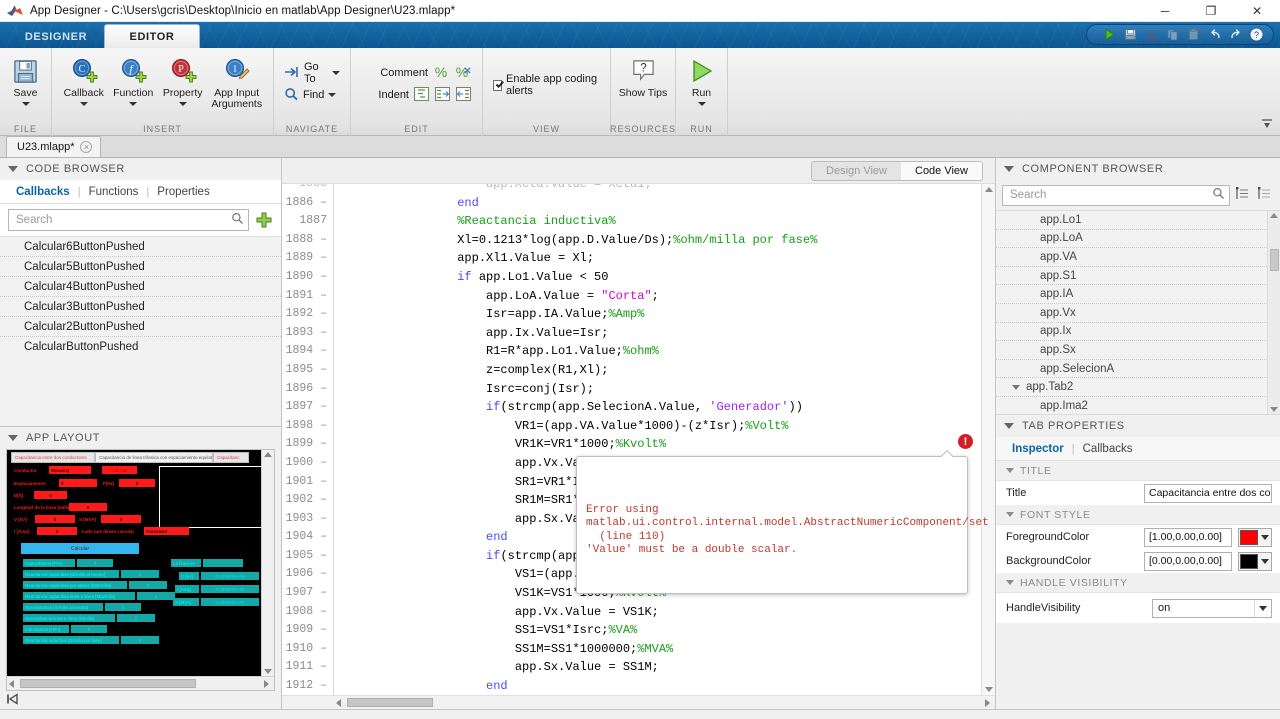  What do you see at coordinates (661, 389) in the screenshot?
I see `code-line: Isrc=conj(Isr);` at bounding box center [661, 389].